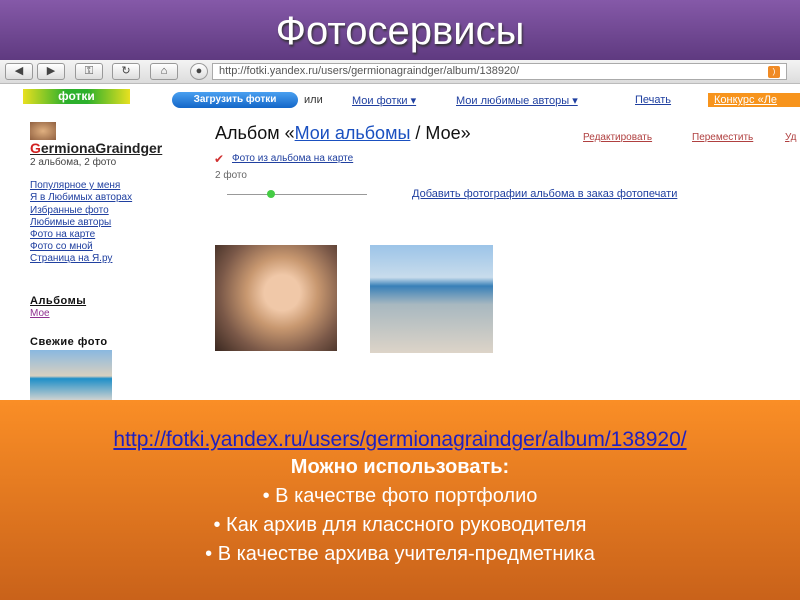  What do you see at coordinates (431, 299) in the screenshot?
I see `photo-seaside` at bounding box center [431, 299].